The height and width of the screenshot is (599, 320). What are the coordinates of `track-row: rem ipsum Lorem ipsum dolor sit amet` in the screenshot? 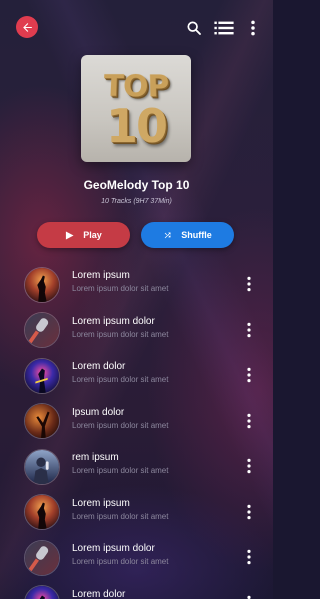 It's located at (136, 467).